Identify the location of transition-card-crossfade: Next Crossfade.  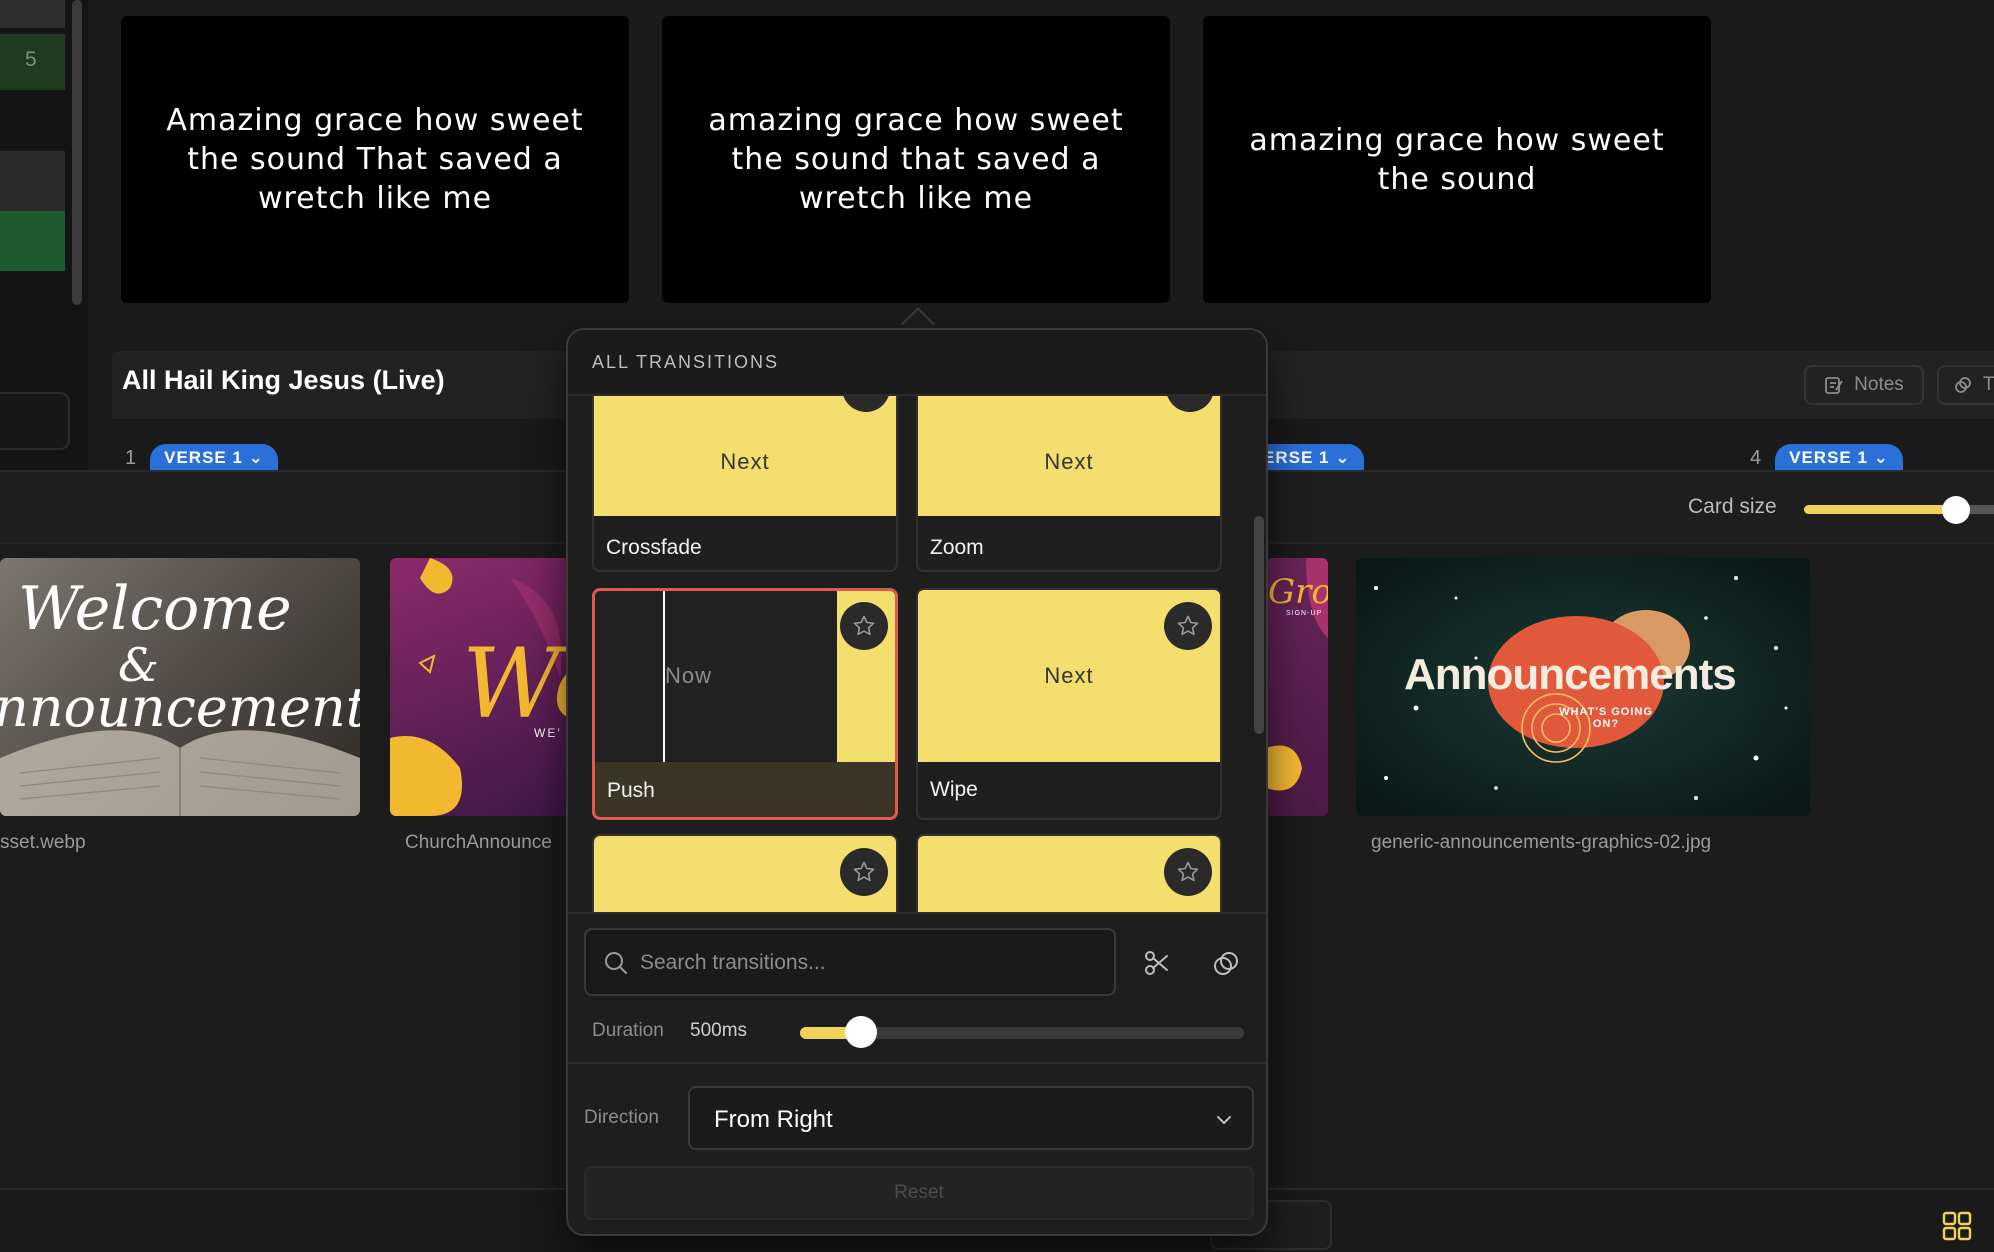
(745, 484).